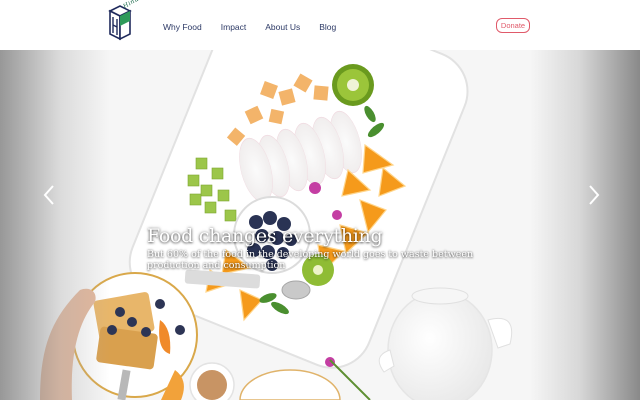 The image size is (640, 400). What do you see at coordinates (234, 27) in the screenshot?
I see `nav-item-impact: Impact` at bounding box center [234, 27].